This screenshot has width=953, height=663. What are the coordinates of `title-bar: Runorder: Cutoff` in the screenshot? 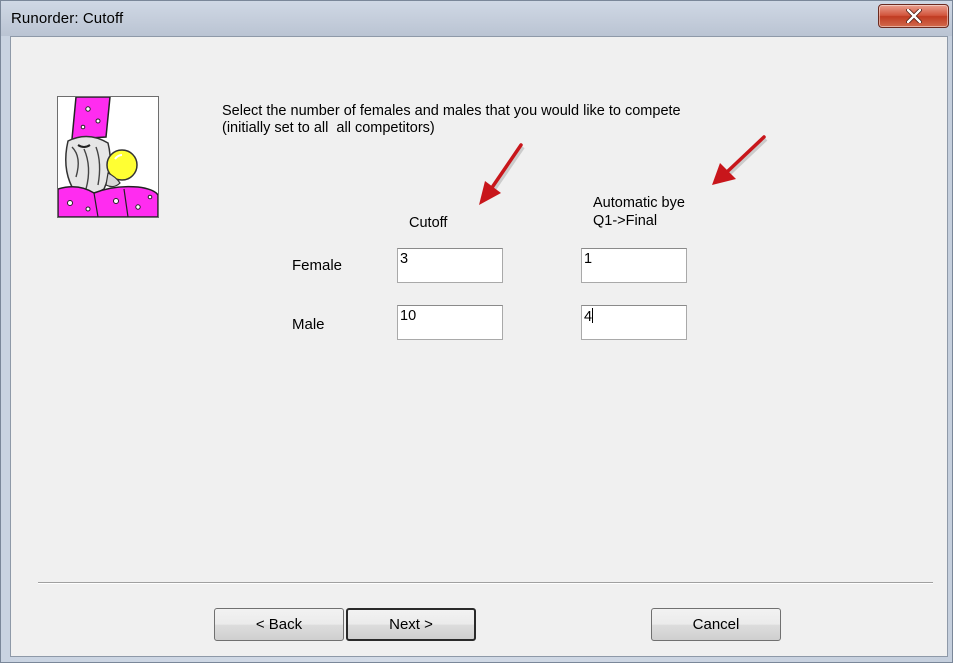 It's located at (476, 18).